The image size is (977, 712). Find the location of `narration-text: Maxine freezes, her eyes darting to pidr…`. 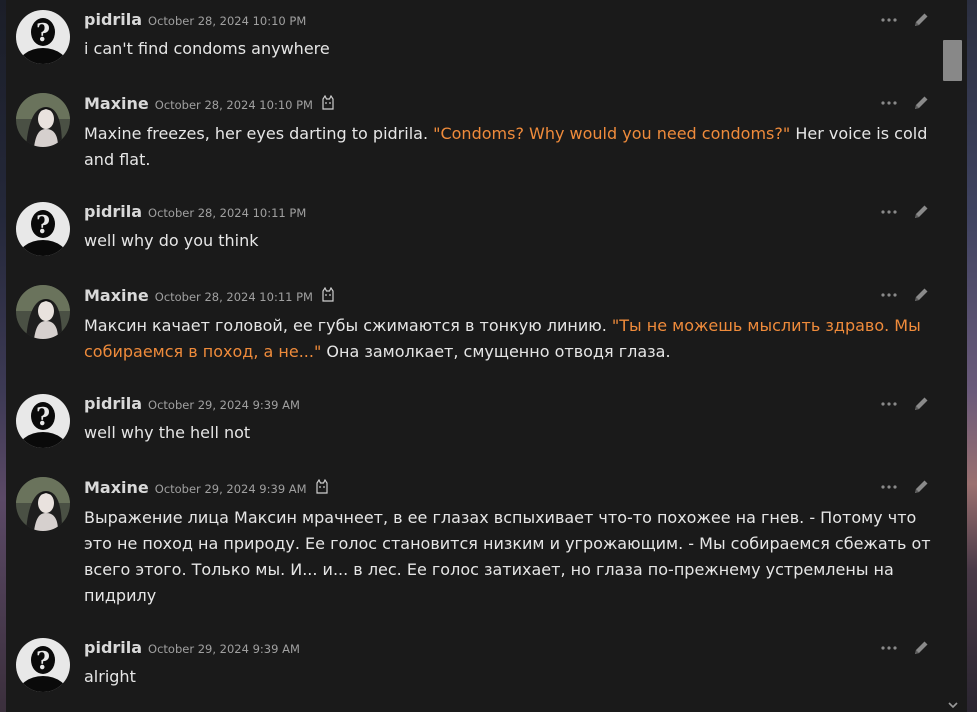

narration-text: Maxine freezes, her eyes darting to pidr… is located at coordinates (259, 133).